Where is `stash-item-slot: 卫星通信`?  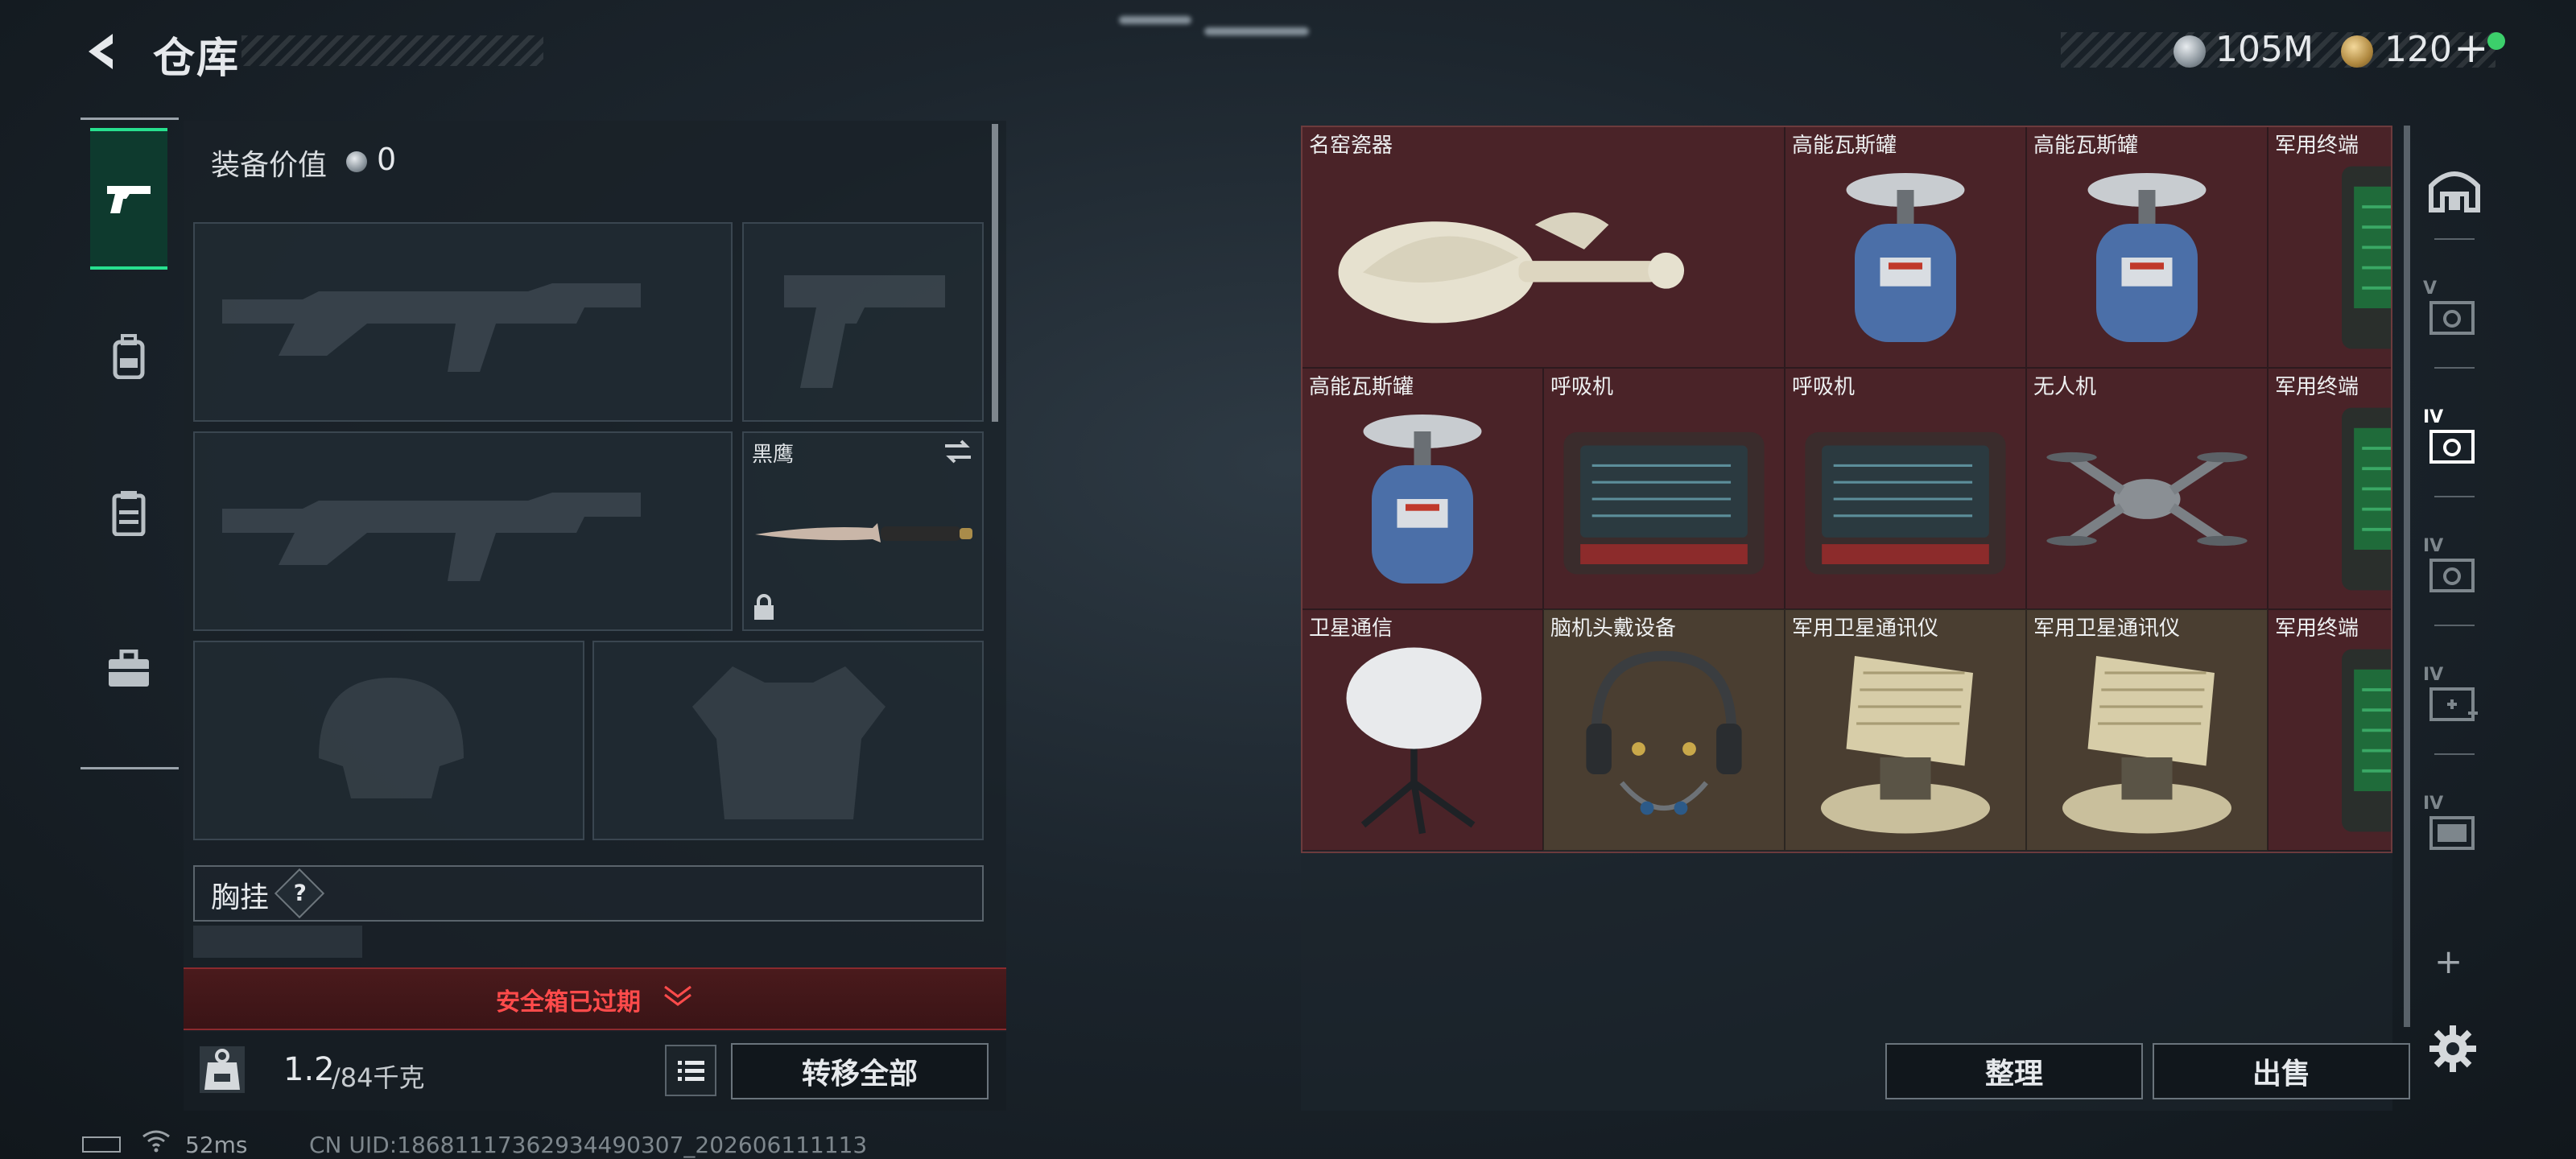 stash-item-slot: 卫星通信 is located at coordinates (1422, 730).